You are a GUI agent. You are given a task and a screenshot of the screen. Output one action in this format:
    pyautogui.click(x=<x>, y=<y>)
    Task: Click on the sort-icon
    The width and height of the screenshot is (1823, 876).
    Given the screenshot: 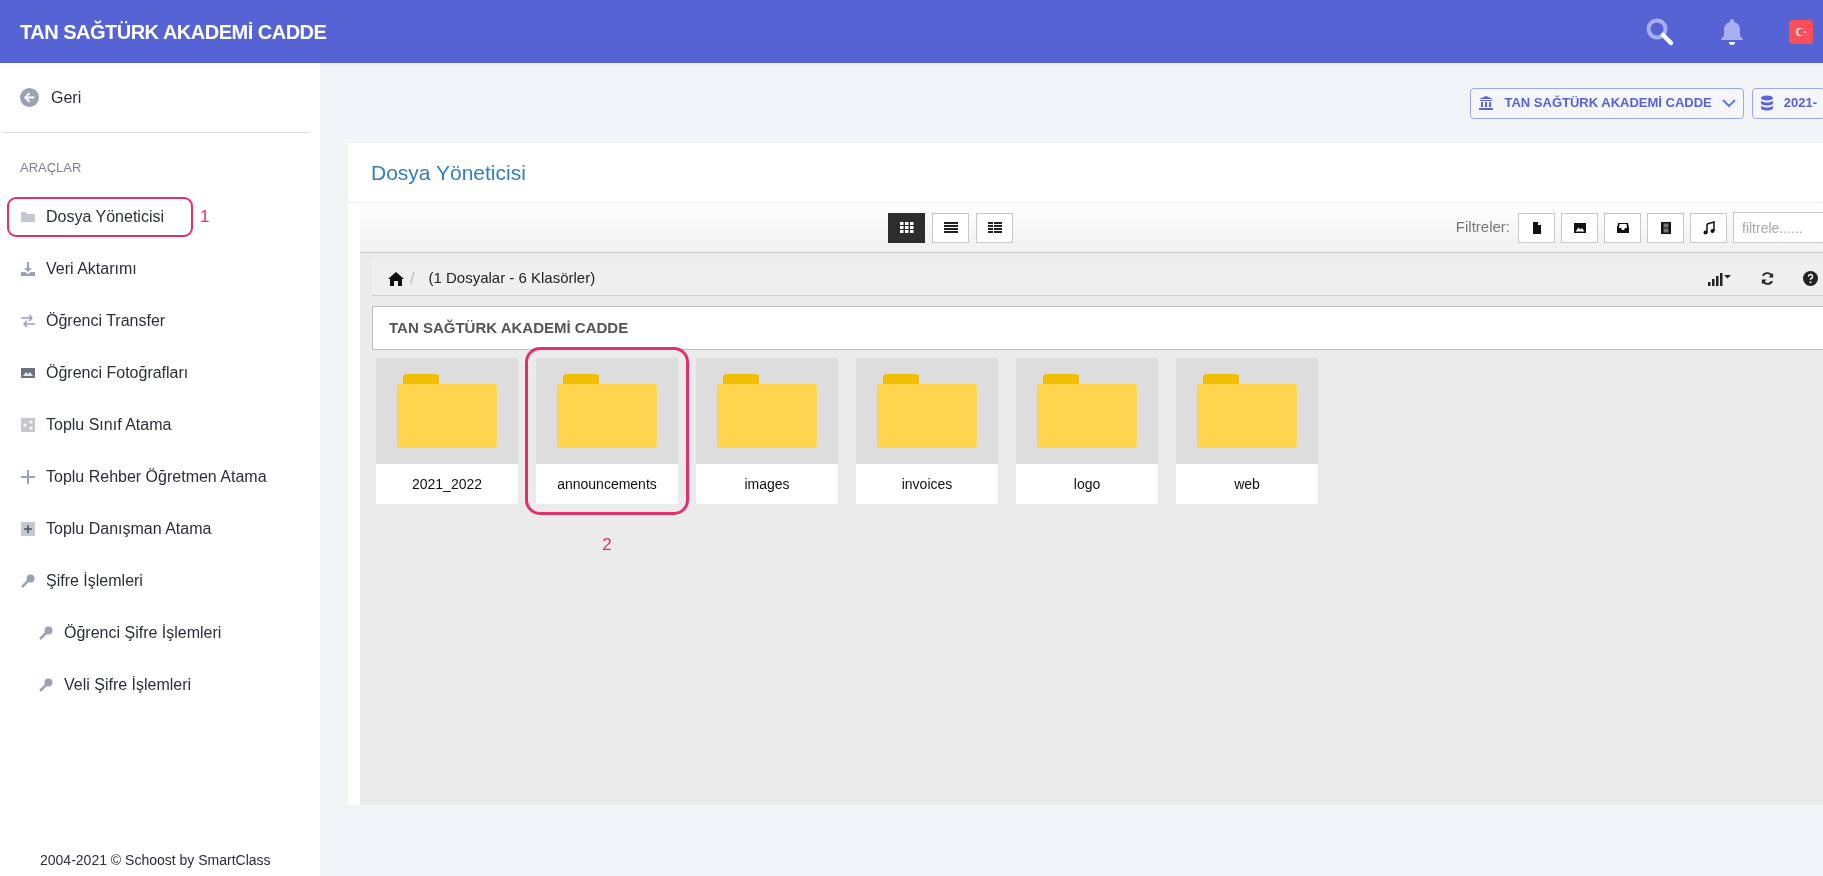 What is the action you would take?
    pyautogui.click(x=1720, y=278)
    